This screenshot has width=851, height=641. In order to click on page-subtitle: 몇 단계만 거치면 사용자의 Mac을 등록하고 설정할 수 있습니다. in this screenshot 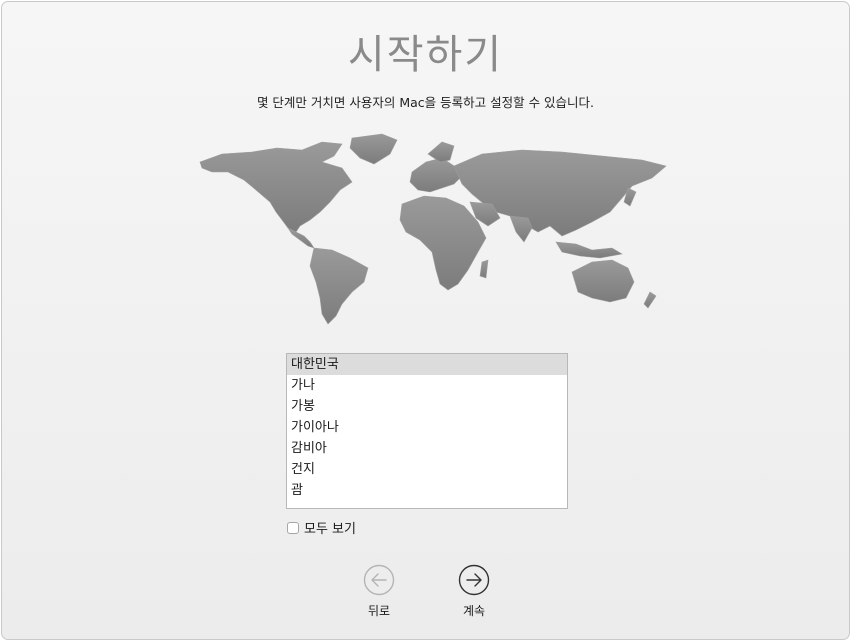, I will do `click(425, 102)`.